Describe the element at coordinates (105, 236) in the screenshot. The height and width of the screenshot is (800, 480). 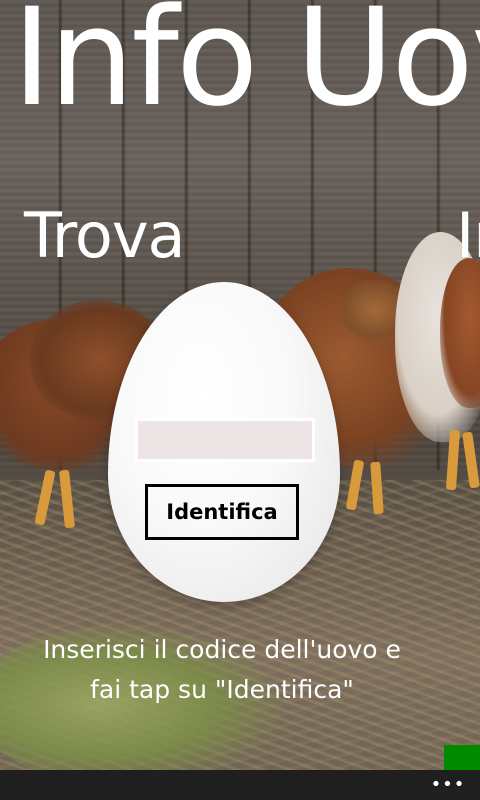
I see `section-title-trova: Trova` at that location.